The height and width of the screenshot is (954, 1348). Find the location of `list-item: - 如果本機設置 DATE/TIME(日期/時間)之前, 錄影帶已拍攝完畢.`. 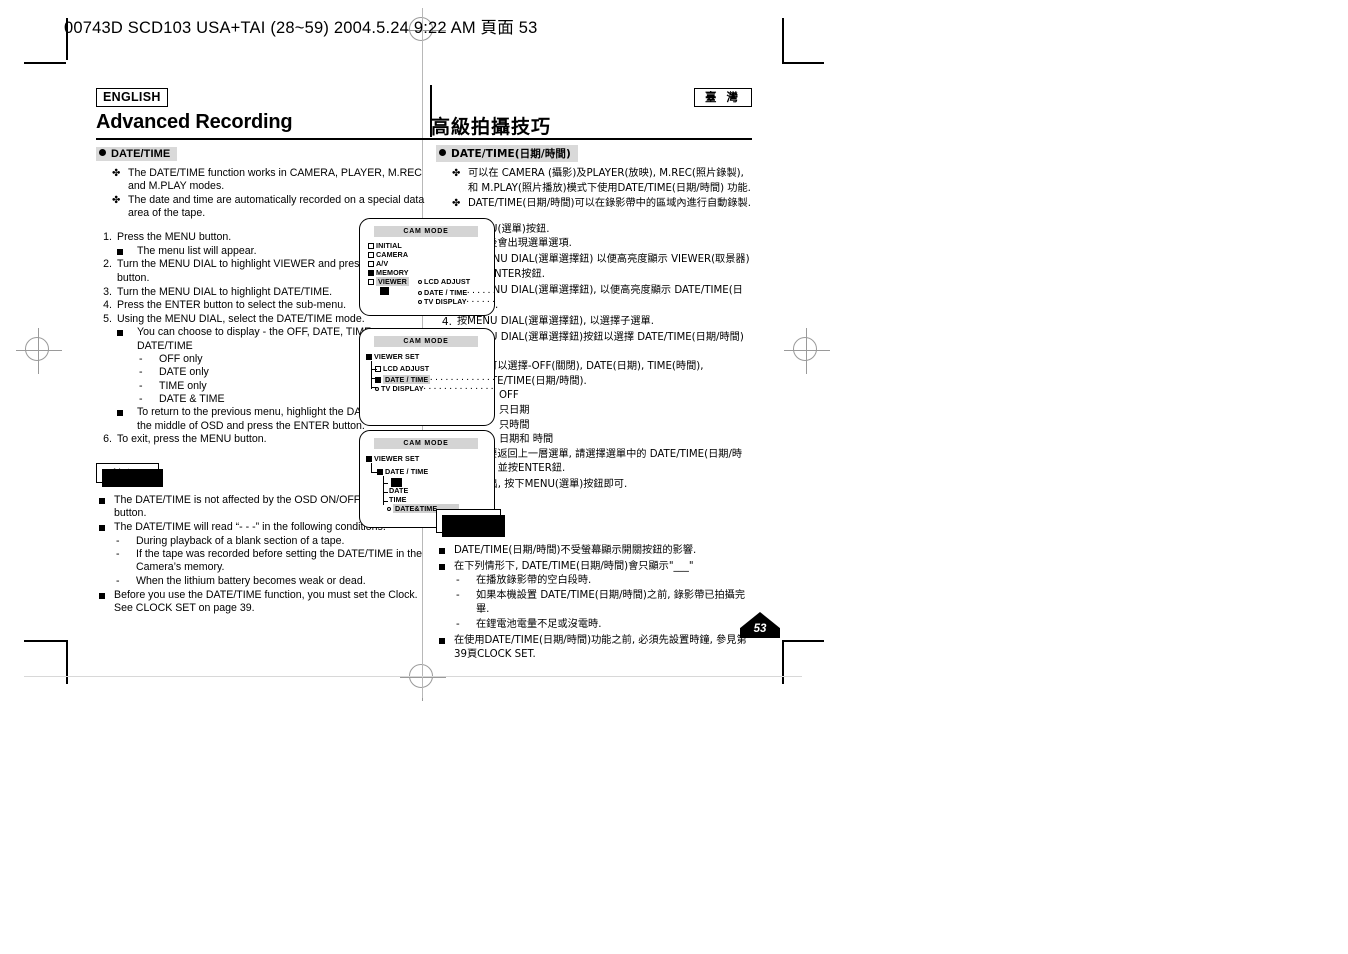

list-item: - 如果本機設置 DATE/TIME(日期/時間)之前, 錄影帶已拍攝完畢. is located at coordinates (601, 602).